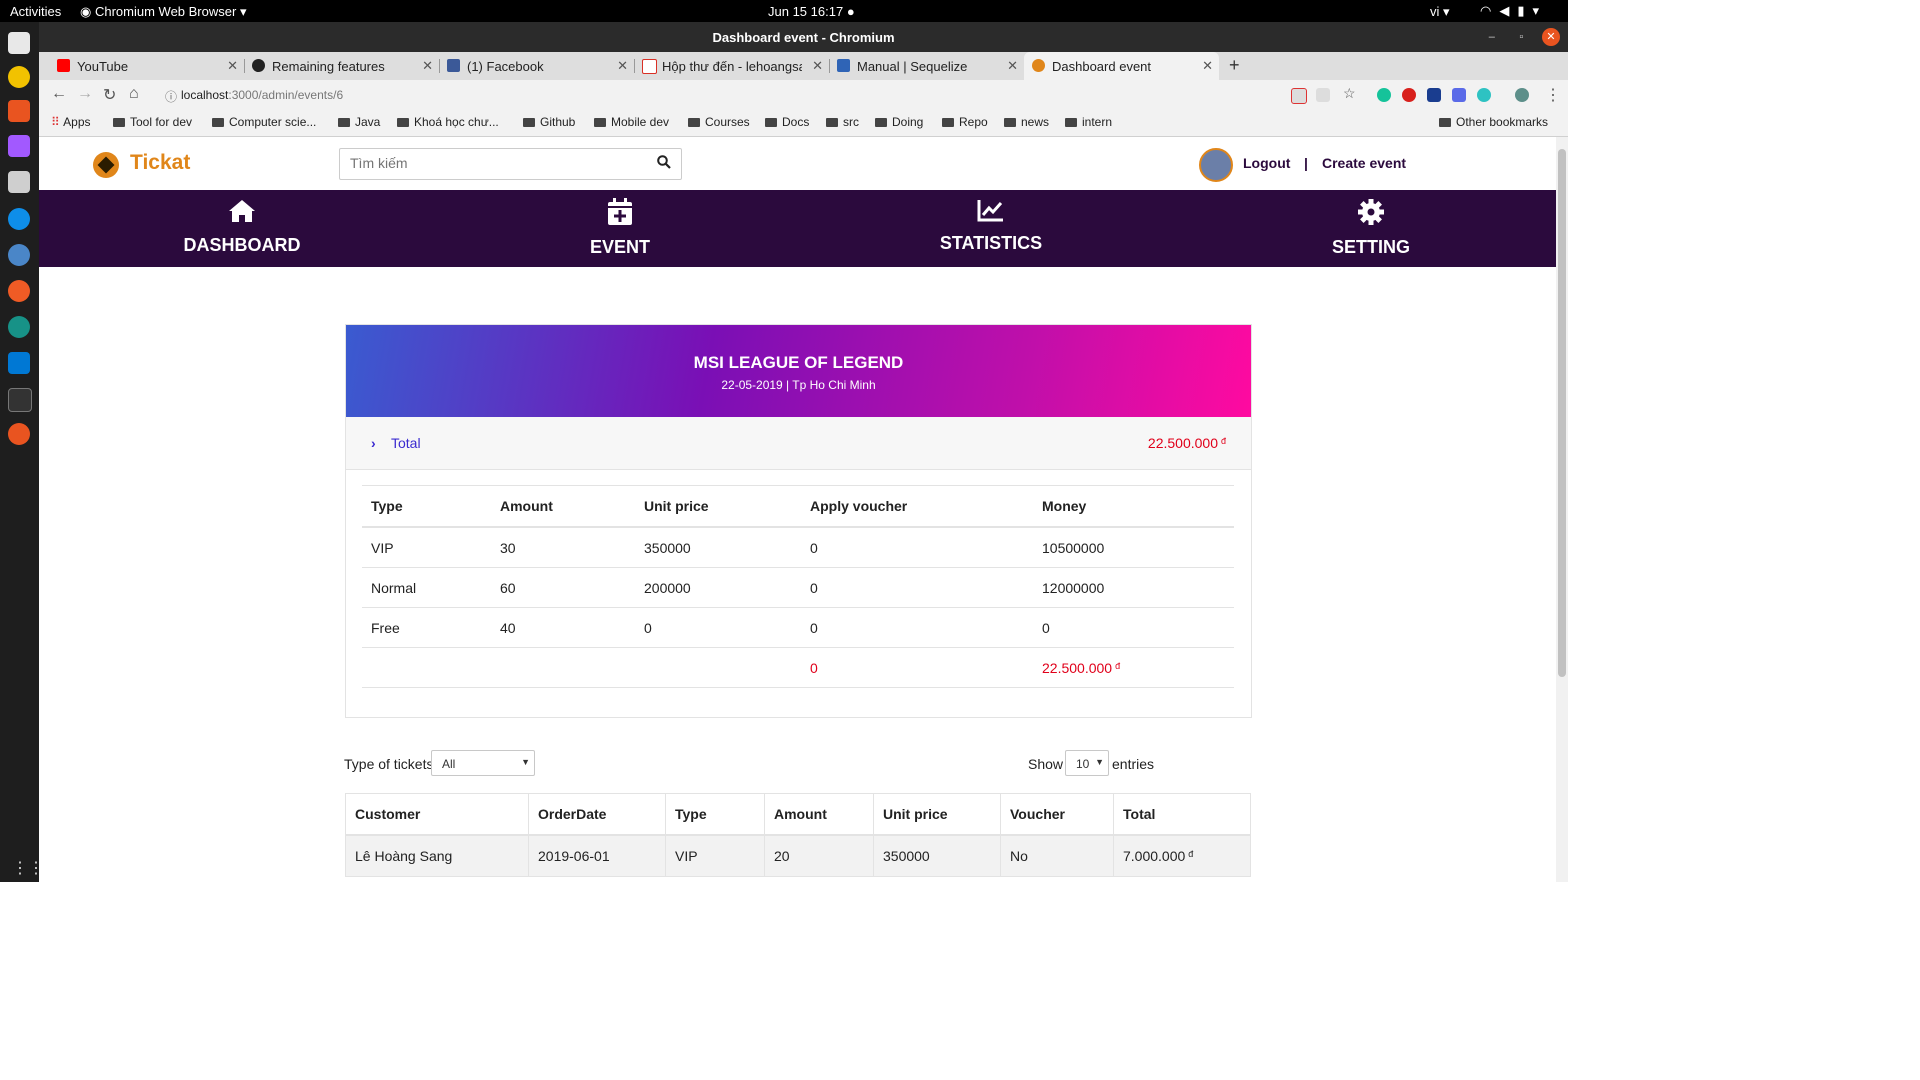 The height and width of the screenshot is (1080, 1920). Describe the element at coordinates (437, 814) in the screenshot. I see `column-header: Customer` at that location.